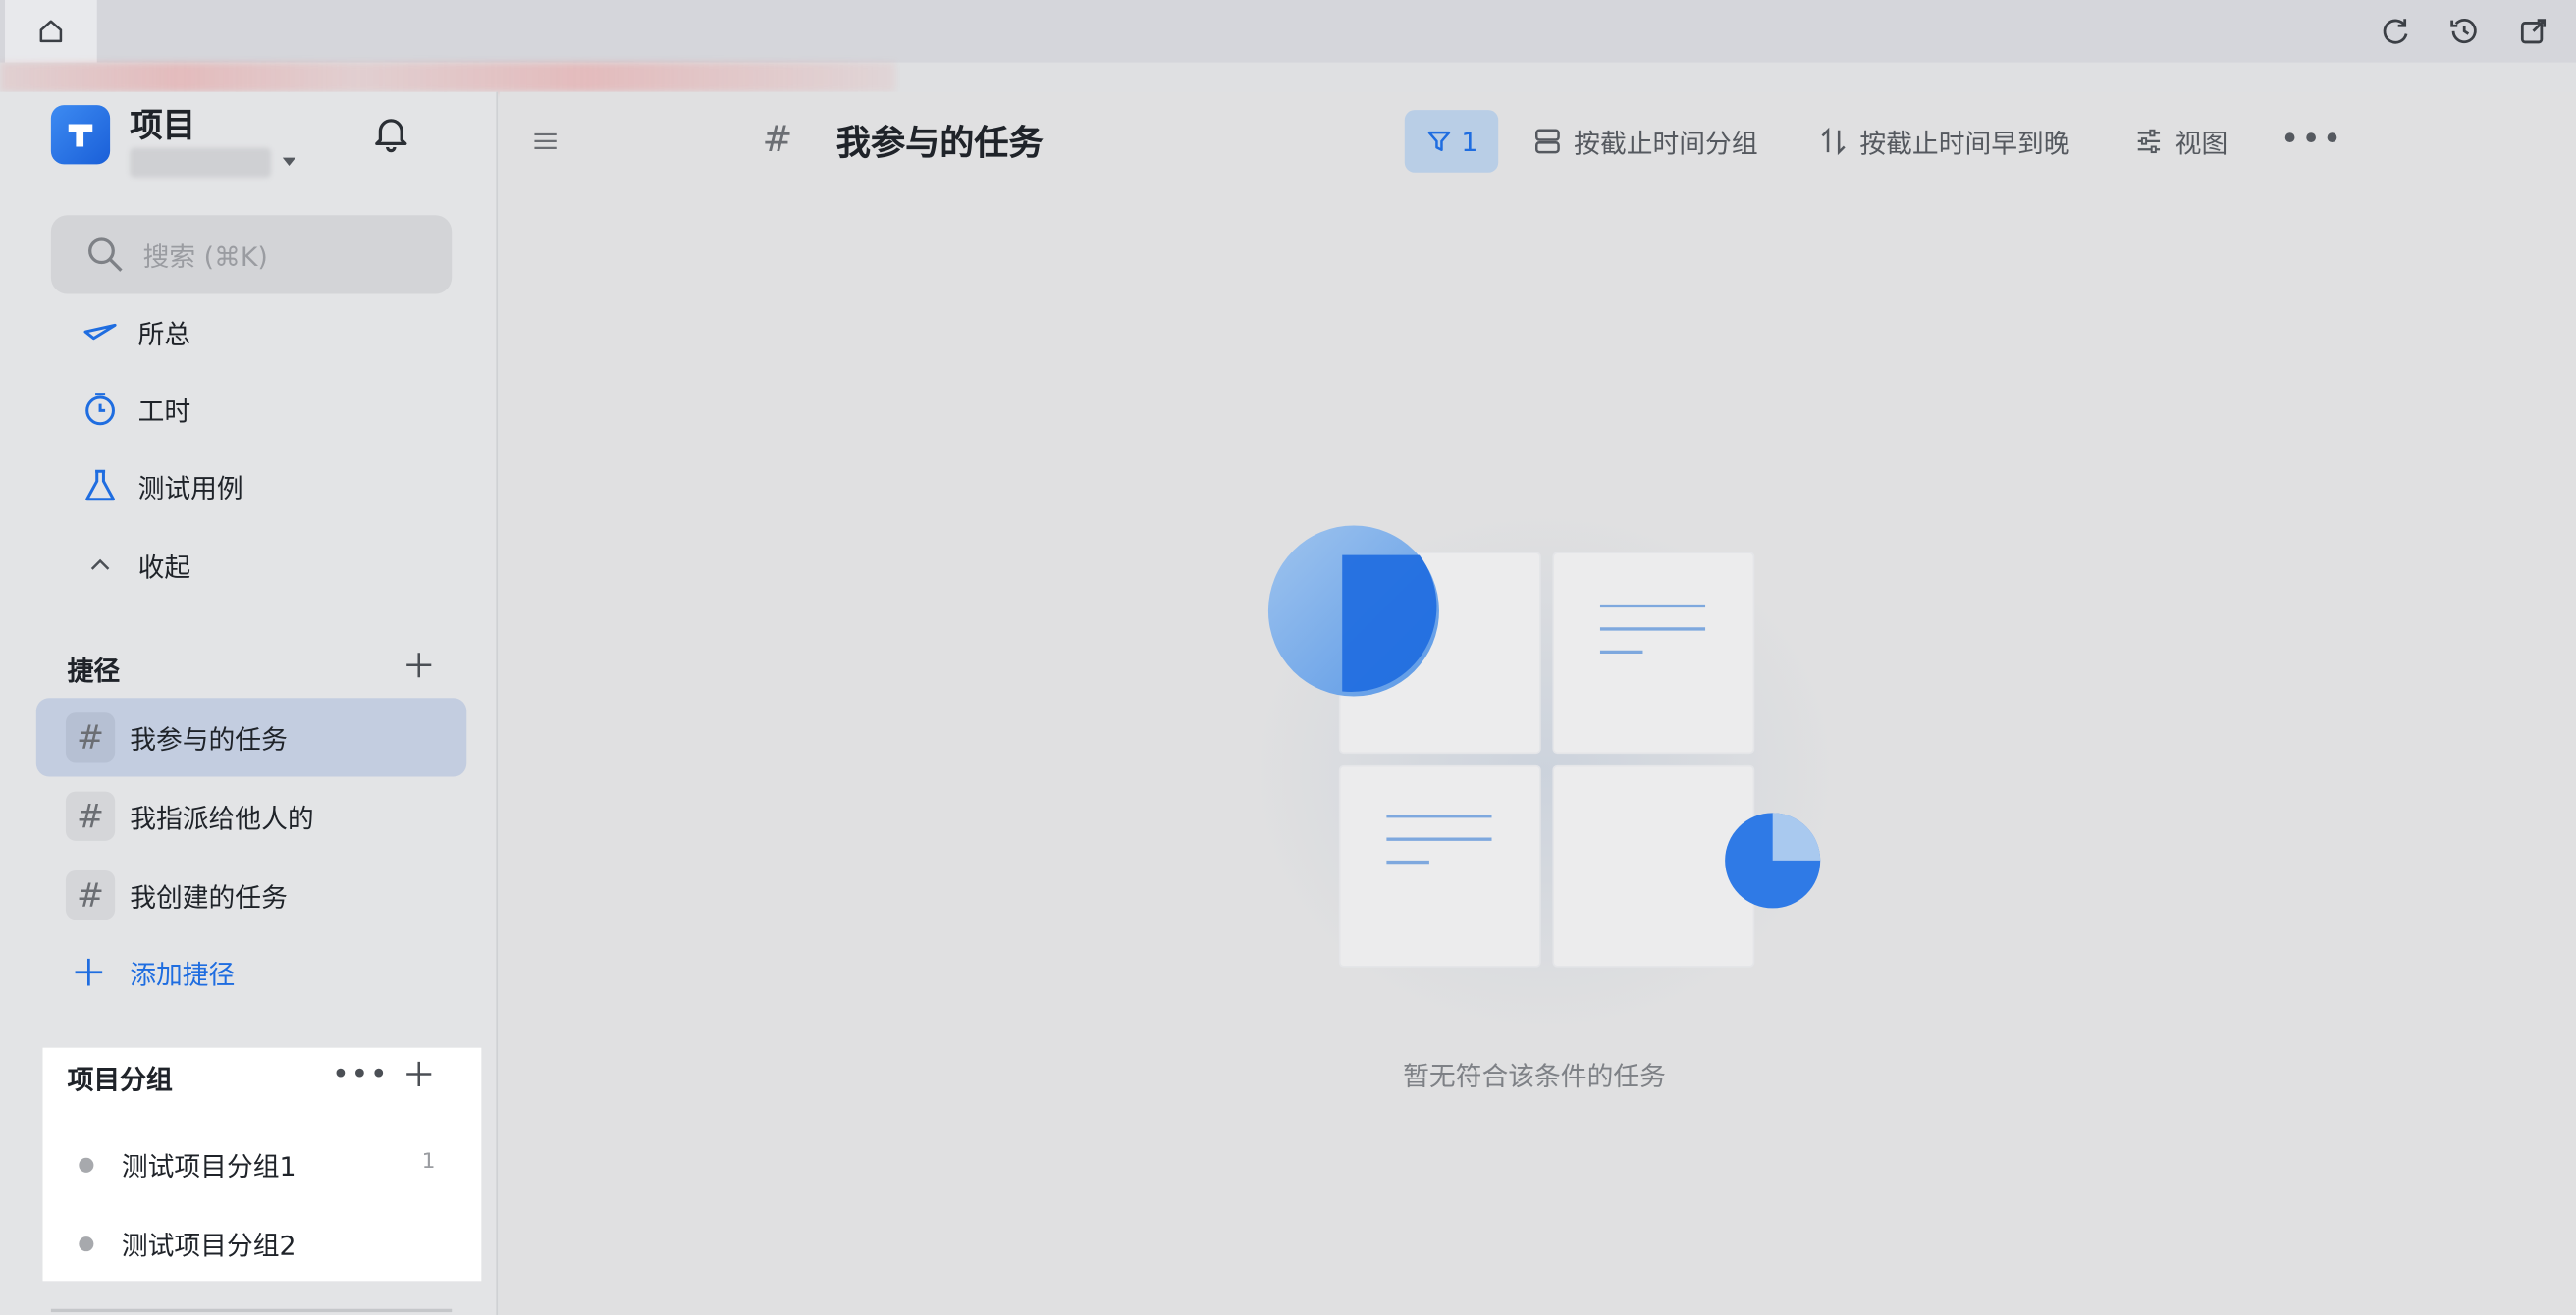  I want to click on sort-button: 按截止时间早到晚, so click(1943, 141).